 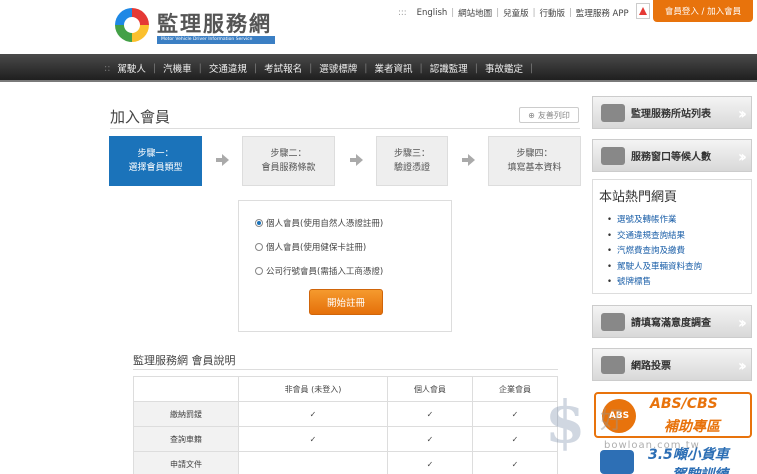 I want to click on app-store-icon, so click(x=643, y=11).